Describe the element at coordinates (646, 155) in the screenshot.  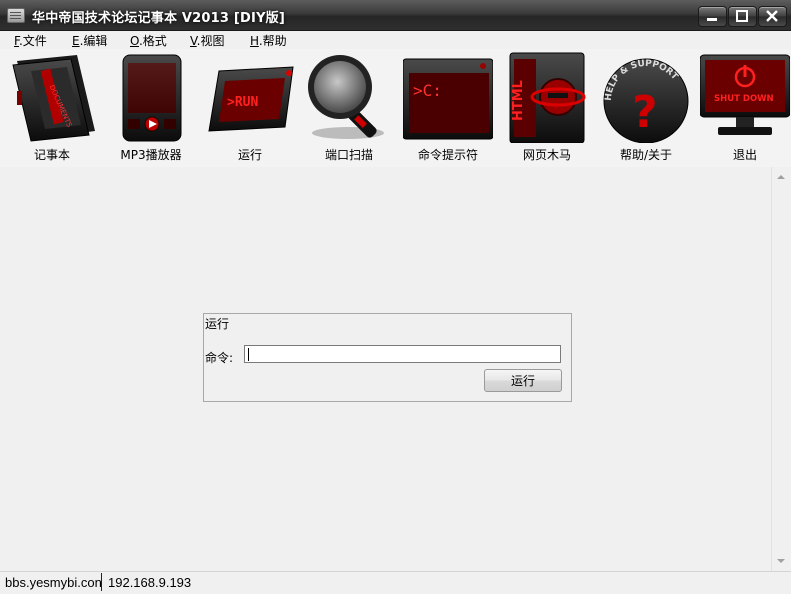
I see `toolbar-help-about-label: 帮助/关于` at that location.